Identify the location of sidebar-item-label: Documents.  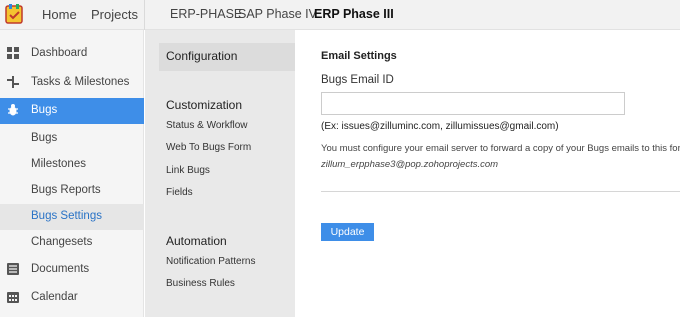
(60, 269).